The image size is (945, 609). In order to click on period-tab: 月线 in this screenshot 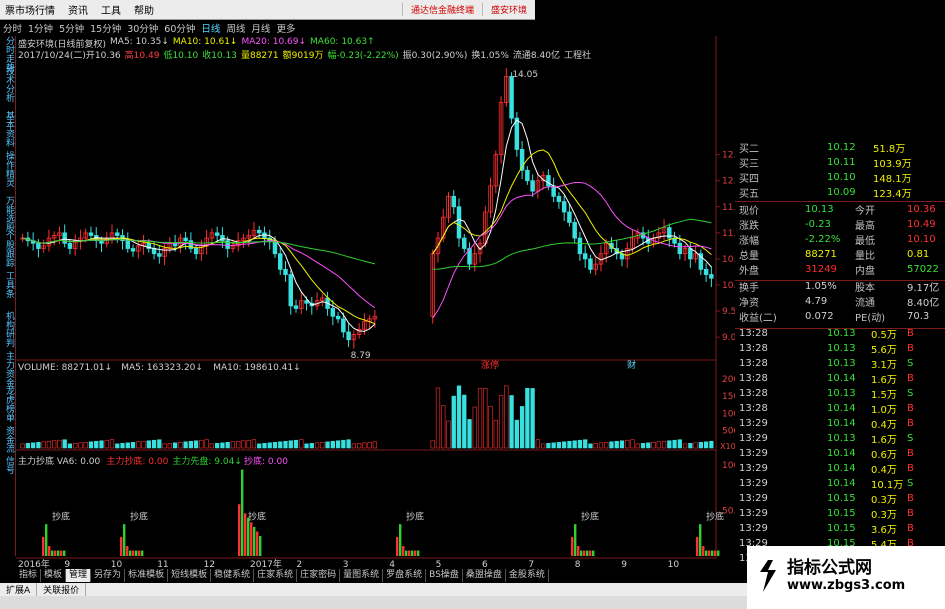, I will do `click(260, 28)`.